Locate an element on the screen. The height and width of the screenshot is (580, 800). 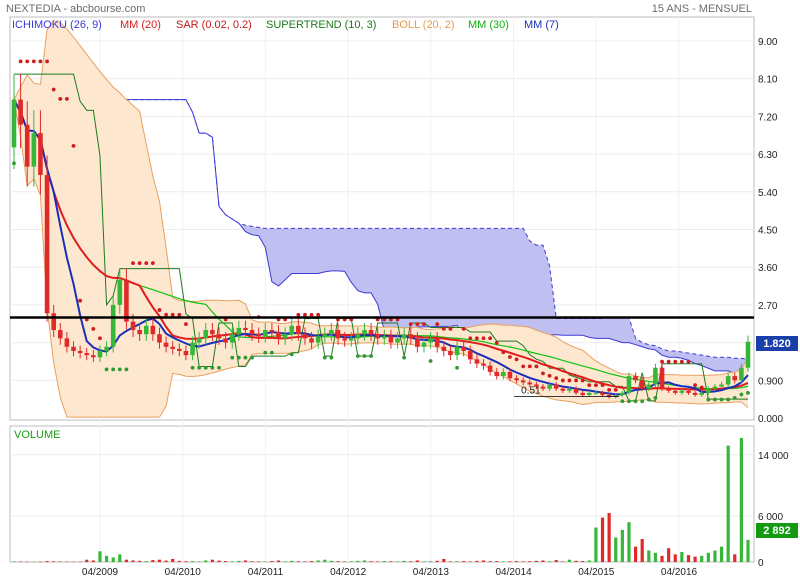
date-tick-label: 04/2014 is located at coordinates (513, 572).